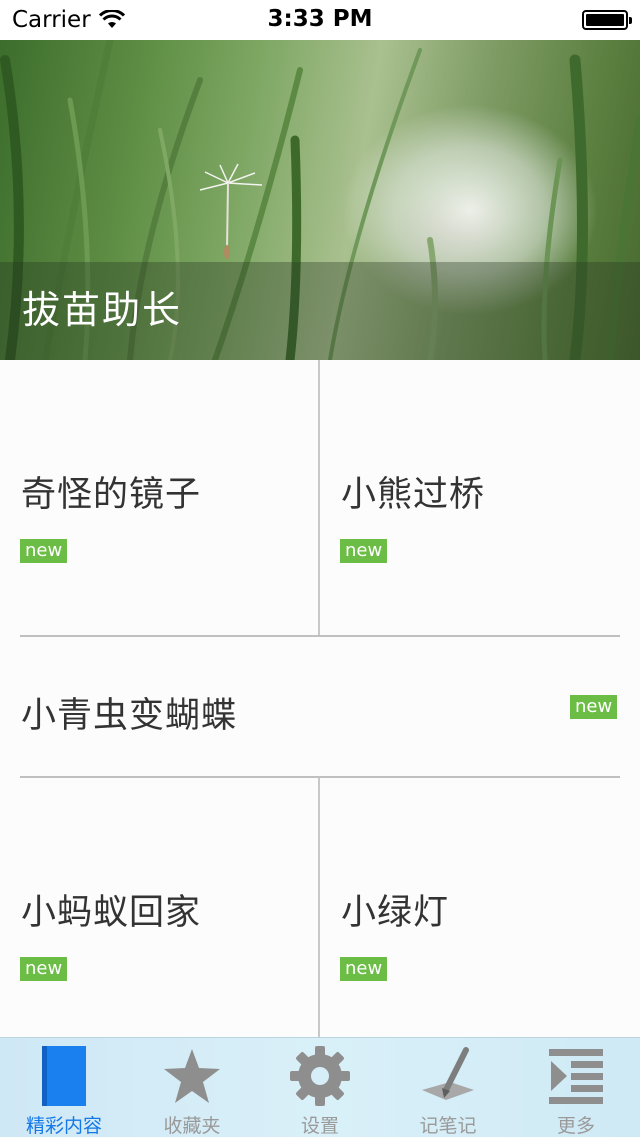 The image size is (640, 1138). Describe the element at coordinates (448, 1126) in the screenshot. I see `tab-label: 记笔记` at that location.